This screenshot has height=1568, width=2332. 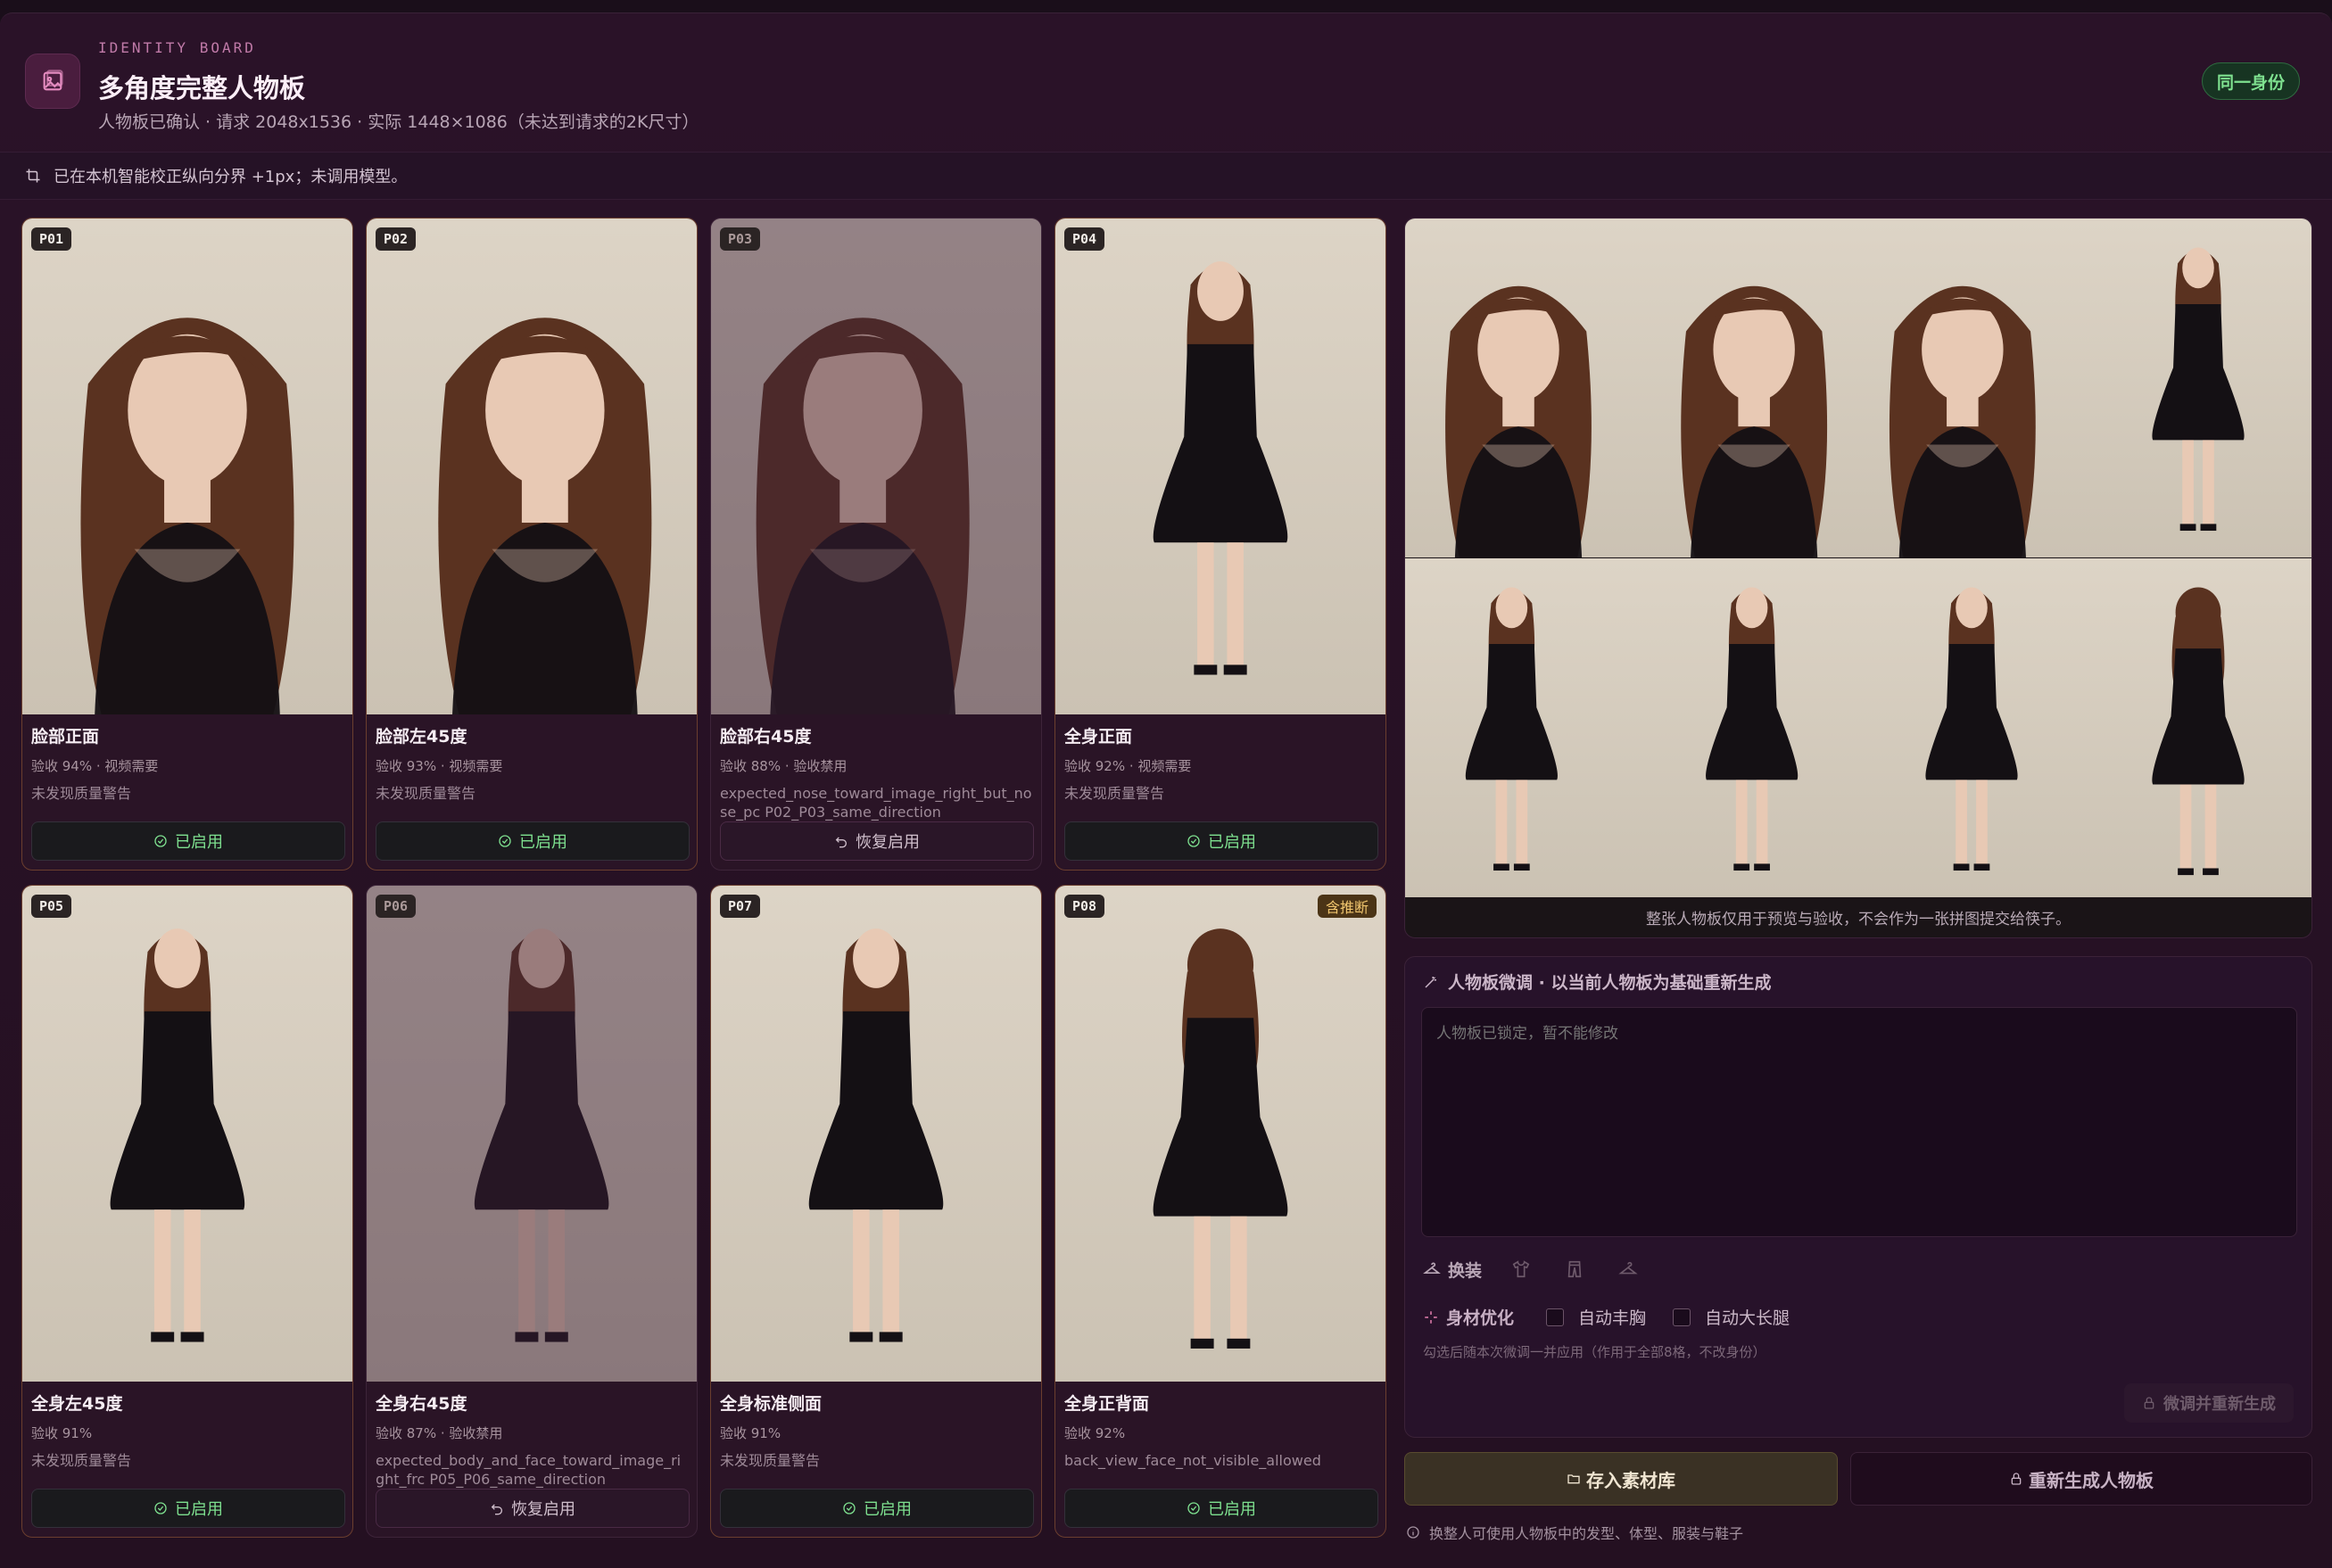 I want to click on outfit-label: 换装, so click(x=1465, y=1270).